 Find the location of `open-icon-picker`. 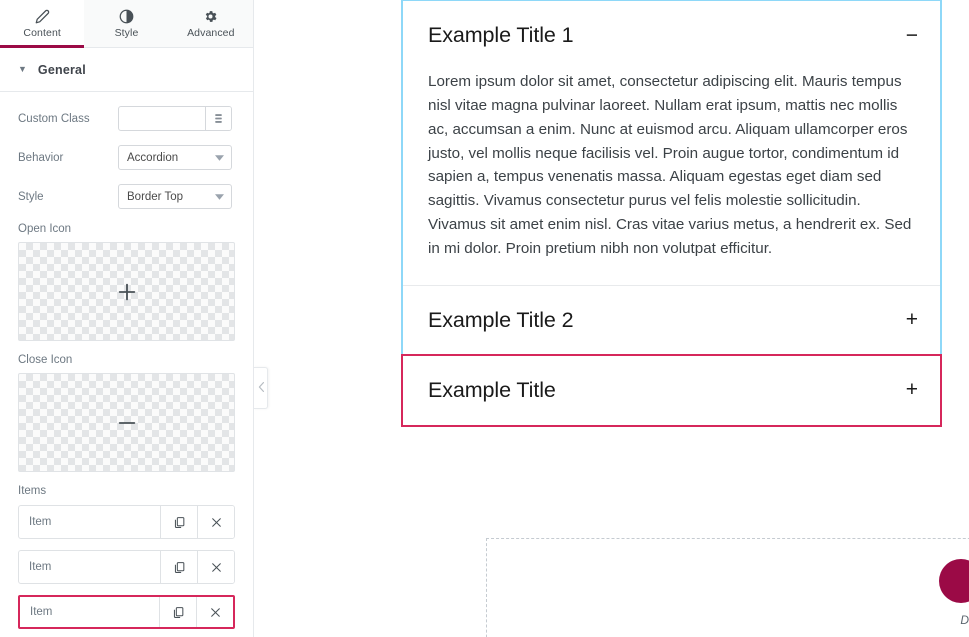

open-icon-picker is located at coordinates (126, 291).